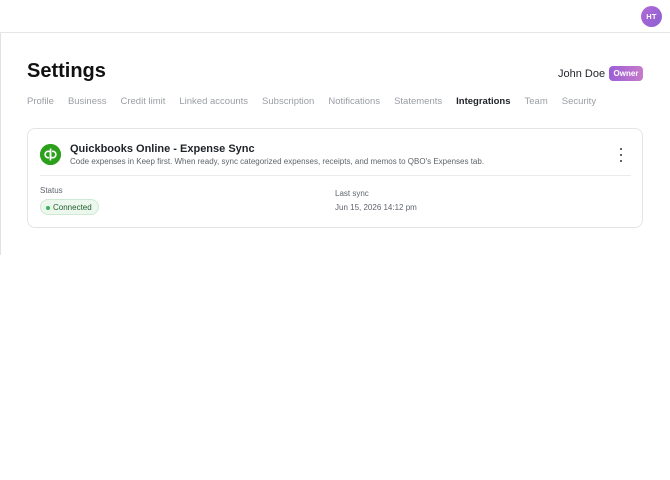 This screenshot has width=670, height=480. Describe the element at coordinates (51, 190) in the screenshot. I see `status-label: Status` at that location.